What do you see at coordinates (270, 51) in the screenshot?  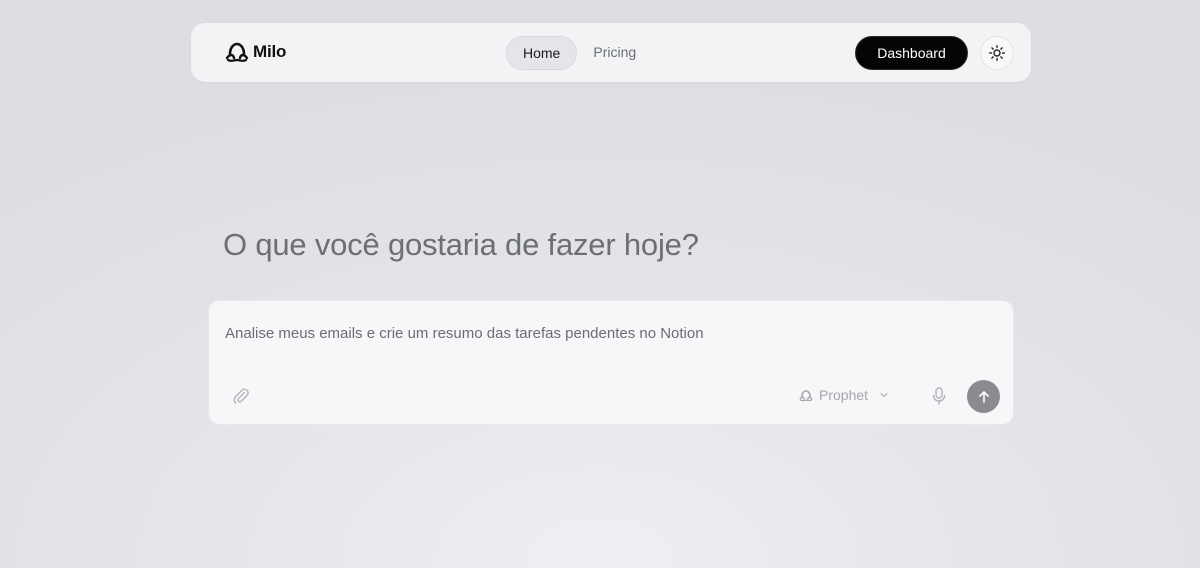 I see `brand-name: Milo` at bounding box center [270, 51].